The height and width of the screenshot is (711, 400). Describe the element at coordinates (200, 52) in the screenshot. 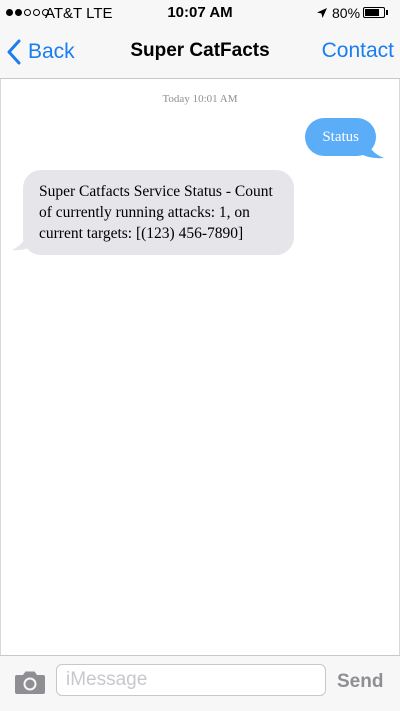

I see `nav-bar: Back Super CatFacts Contact` at that location.